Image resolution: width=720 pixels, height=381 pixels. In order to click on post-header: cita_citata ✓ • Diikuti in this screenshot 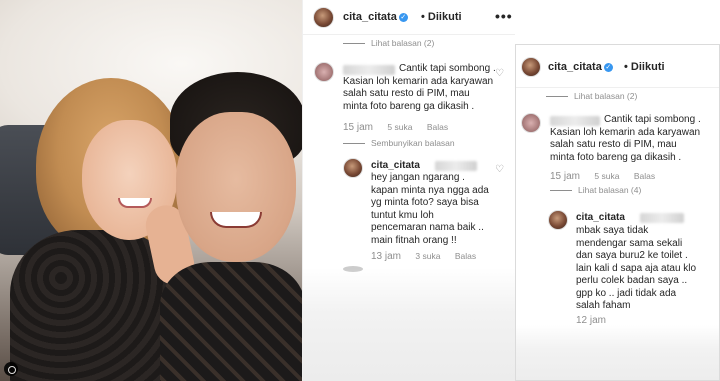, I will do `click(617, 66)`.